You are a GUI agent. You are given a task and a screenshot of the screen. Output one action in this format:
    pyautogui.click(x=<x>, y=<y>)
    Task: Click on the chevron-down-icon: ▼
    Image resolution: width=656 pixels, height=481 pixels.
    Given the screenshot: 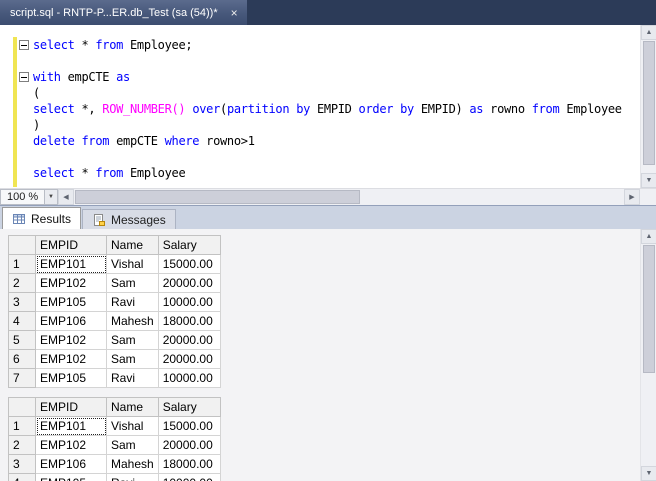 What is the action you would take?
    pyautogui.click(x=50, y=197)
    